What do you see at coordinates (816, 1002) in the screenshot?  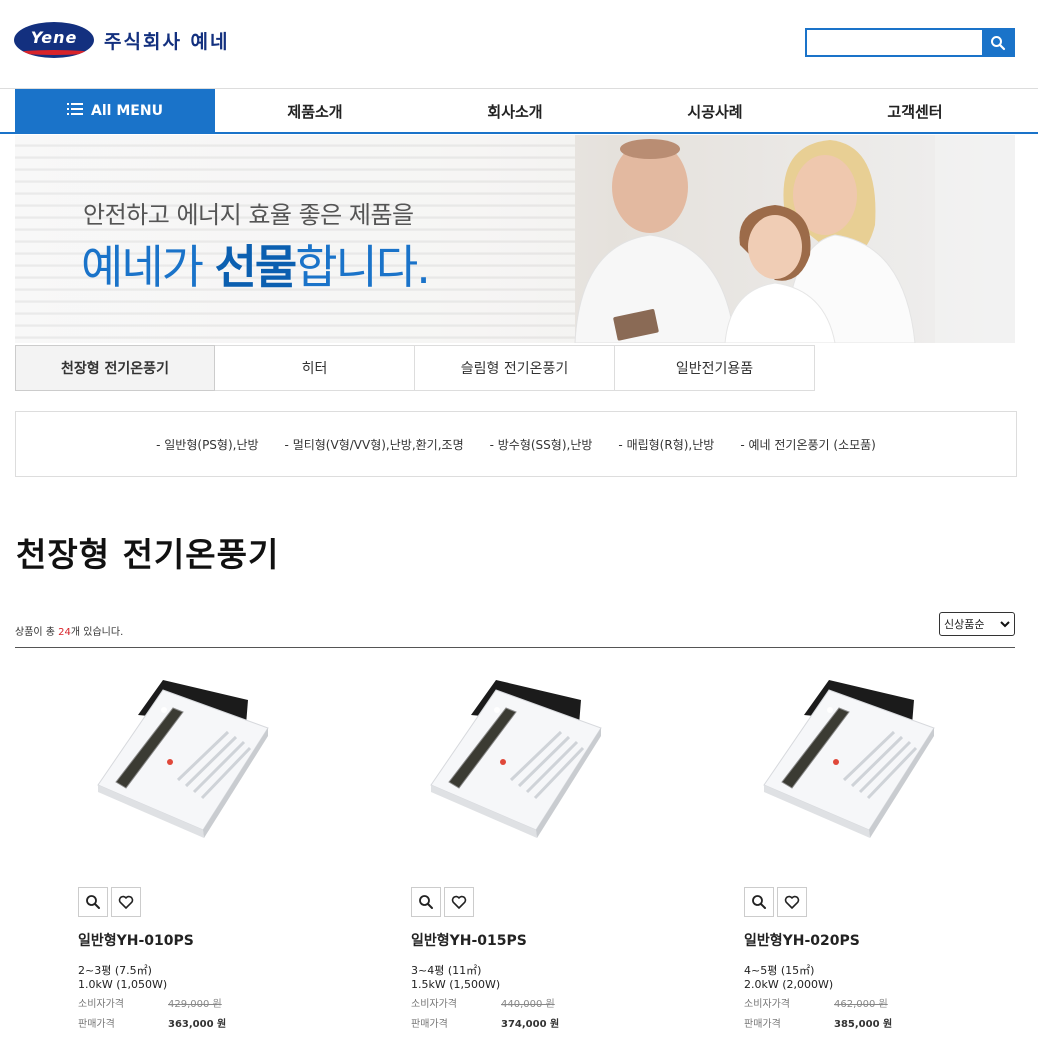 I see `consumer-price-row: 소비자가격 462,000 원` at bounding box center [816, 1002].